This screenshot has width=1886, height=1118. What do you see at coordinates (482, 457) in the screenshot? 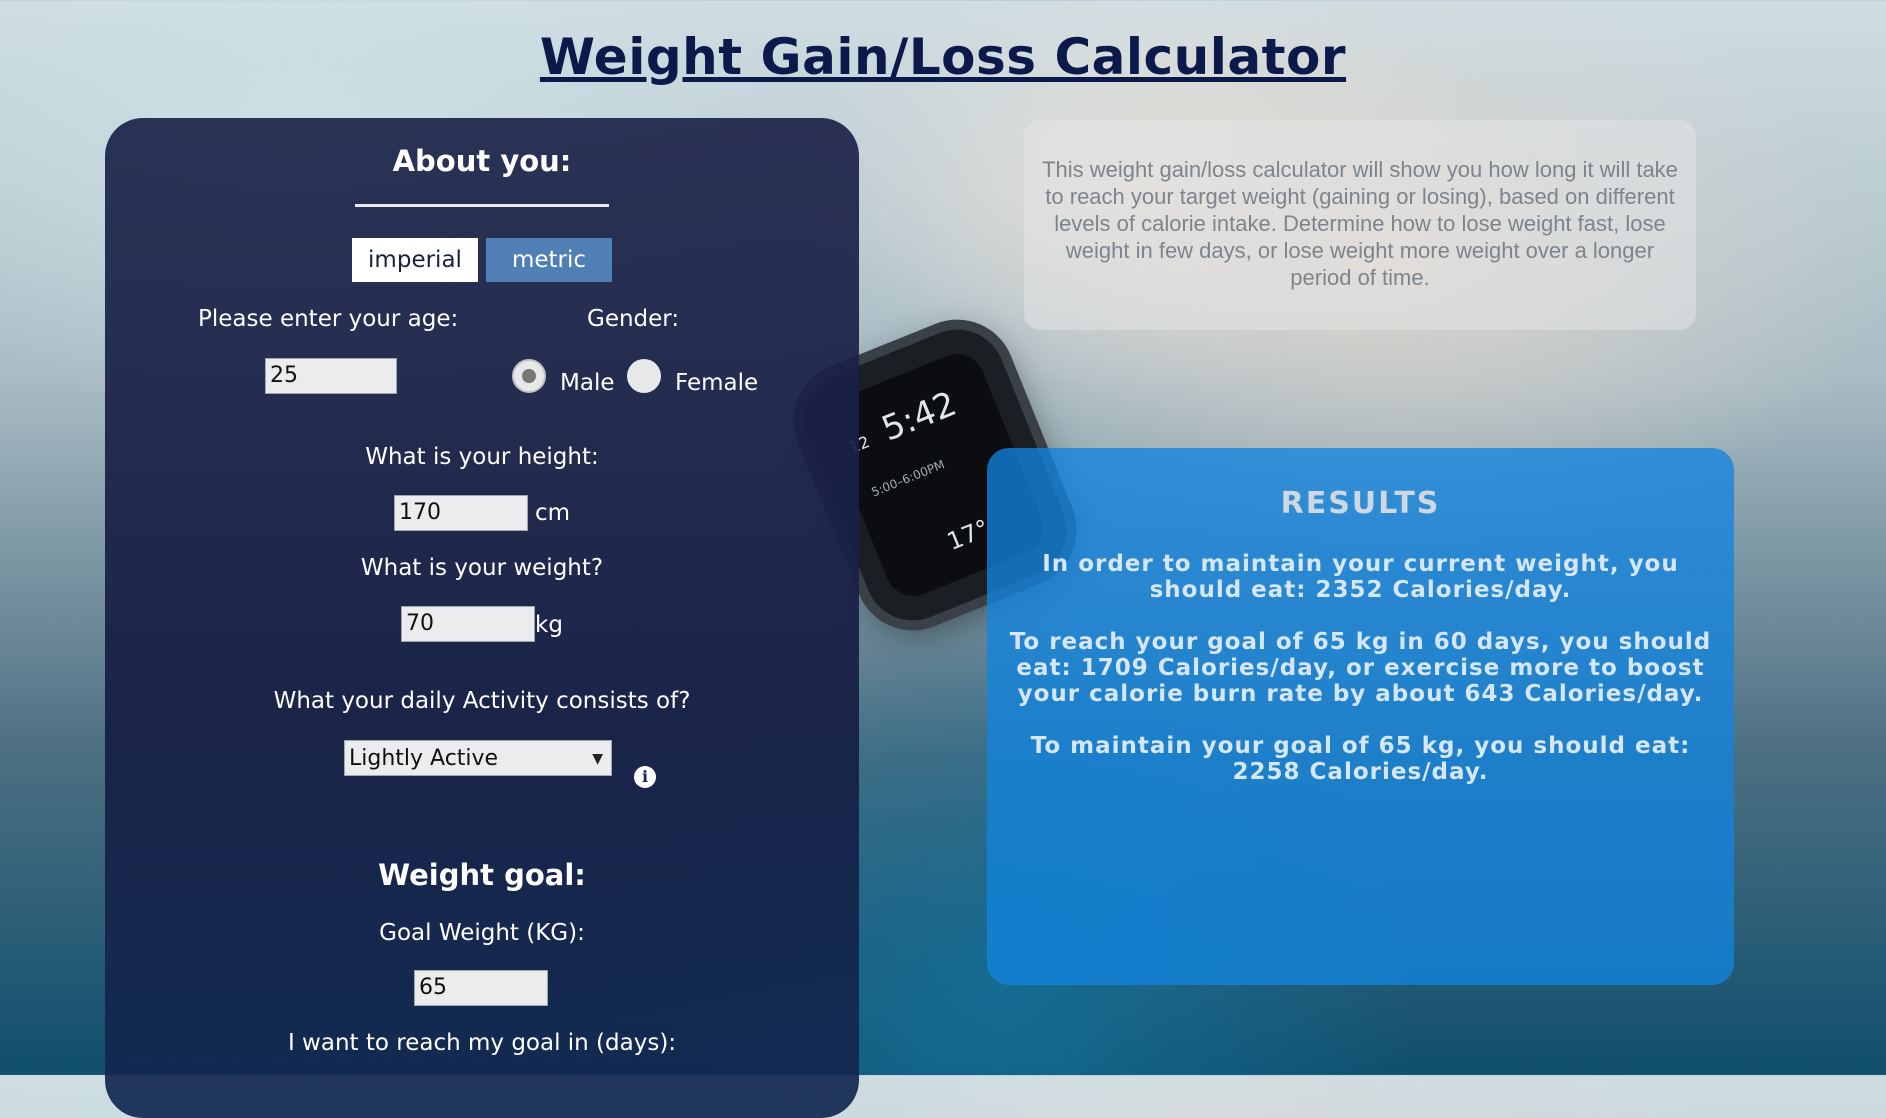
I see `height-label: What is your height:` at bounding box center [482, 457].